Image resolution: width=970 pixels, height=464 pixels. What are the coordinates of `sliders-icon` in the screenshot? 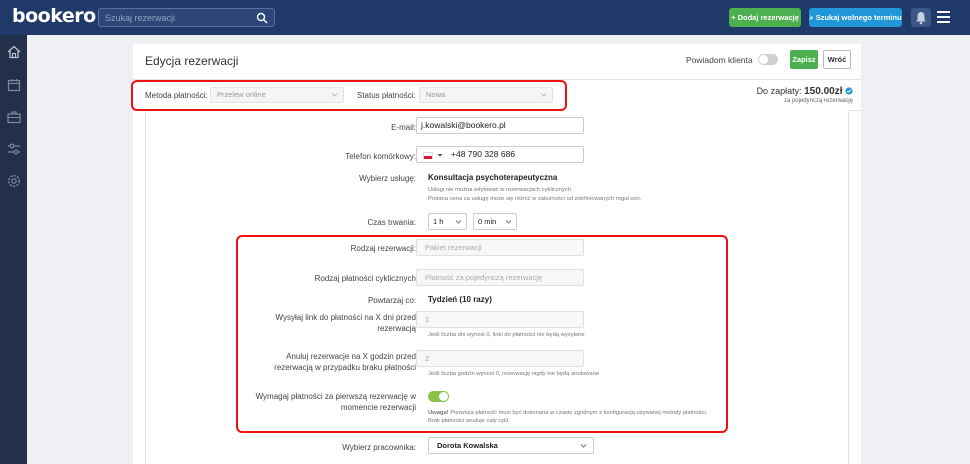 It's located at (14, 149).